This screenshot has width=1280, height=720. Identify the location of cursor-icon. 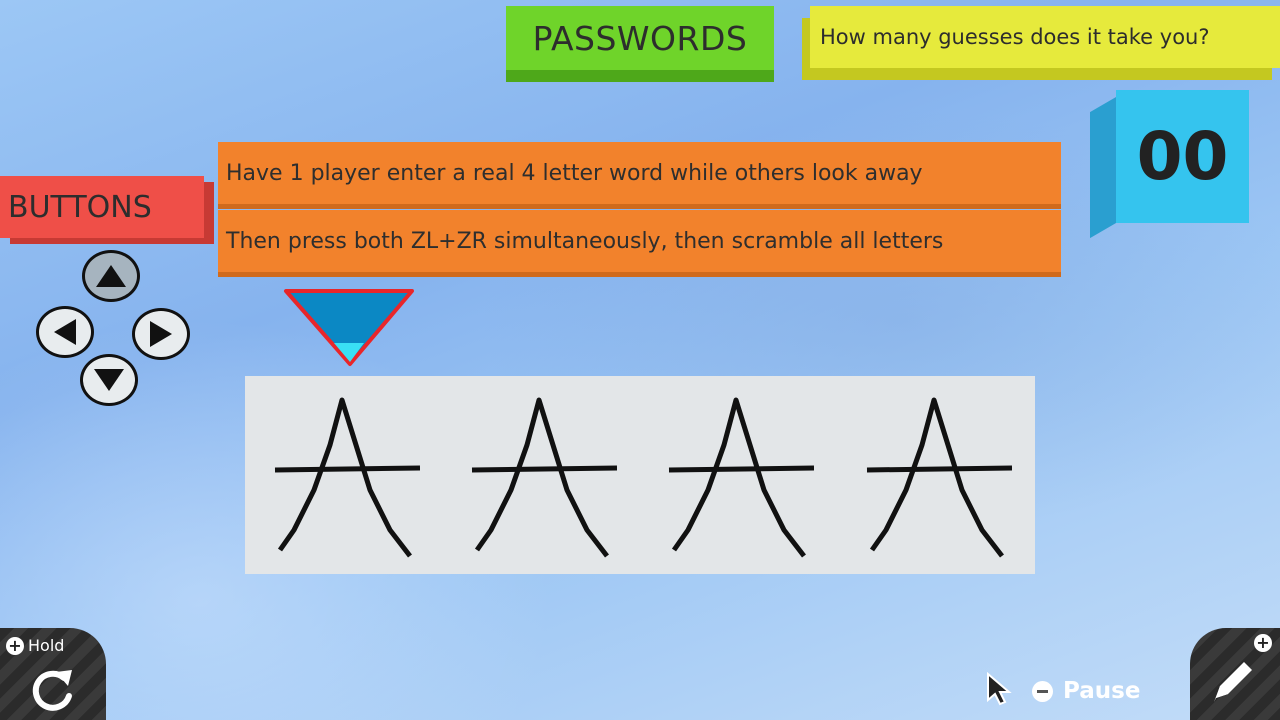
(999, 689).